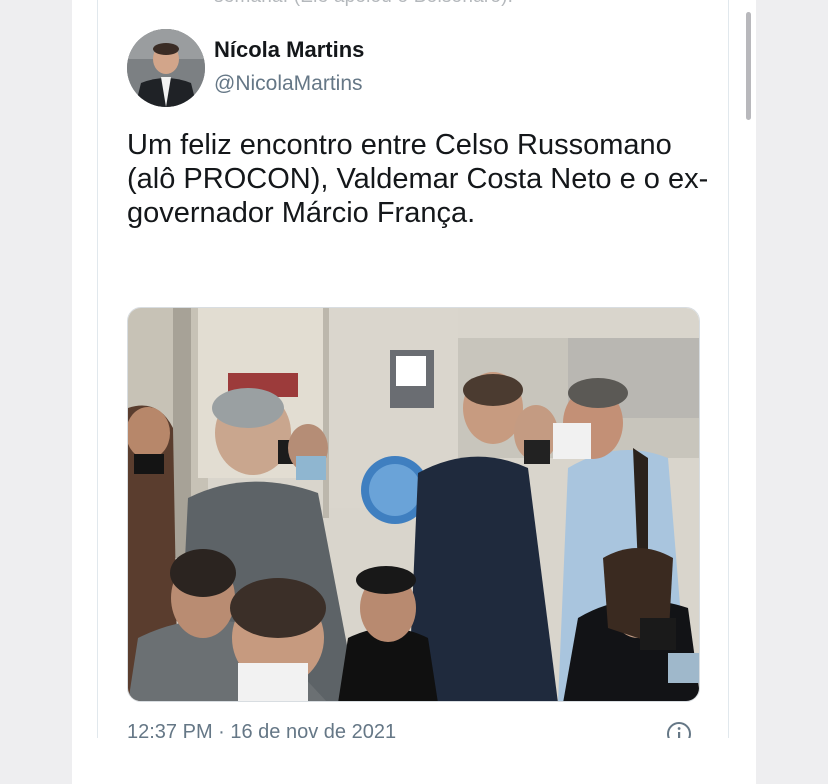 This screenshot has height=784, width=828. Describe the element at coordinates (288, 84) in the screenshot. I see `author-handle: @NicolaMartins` at that location.